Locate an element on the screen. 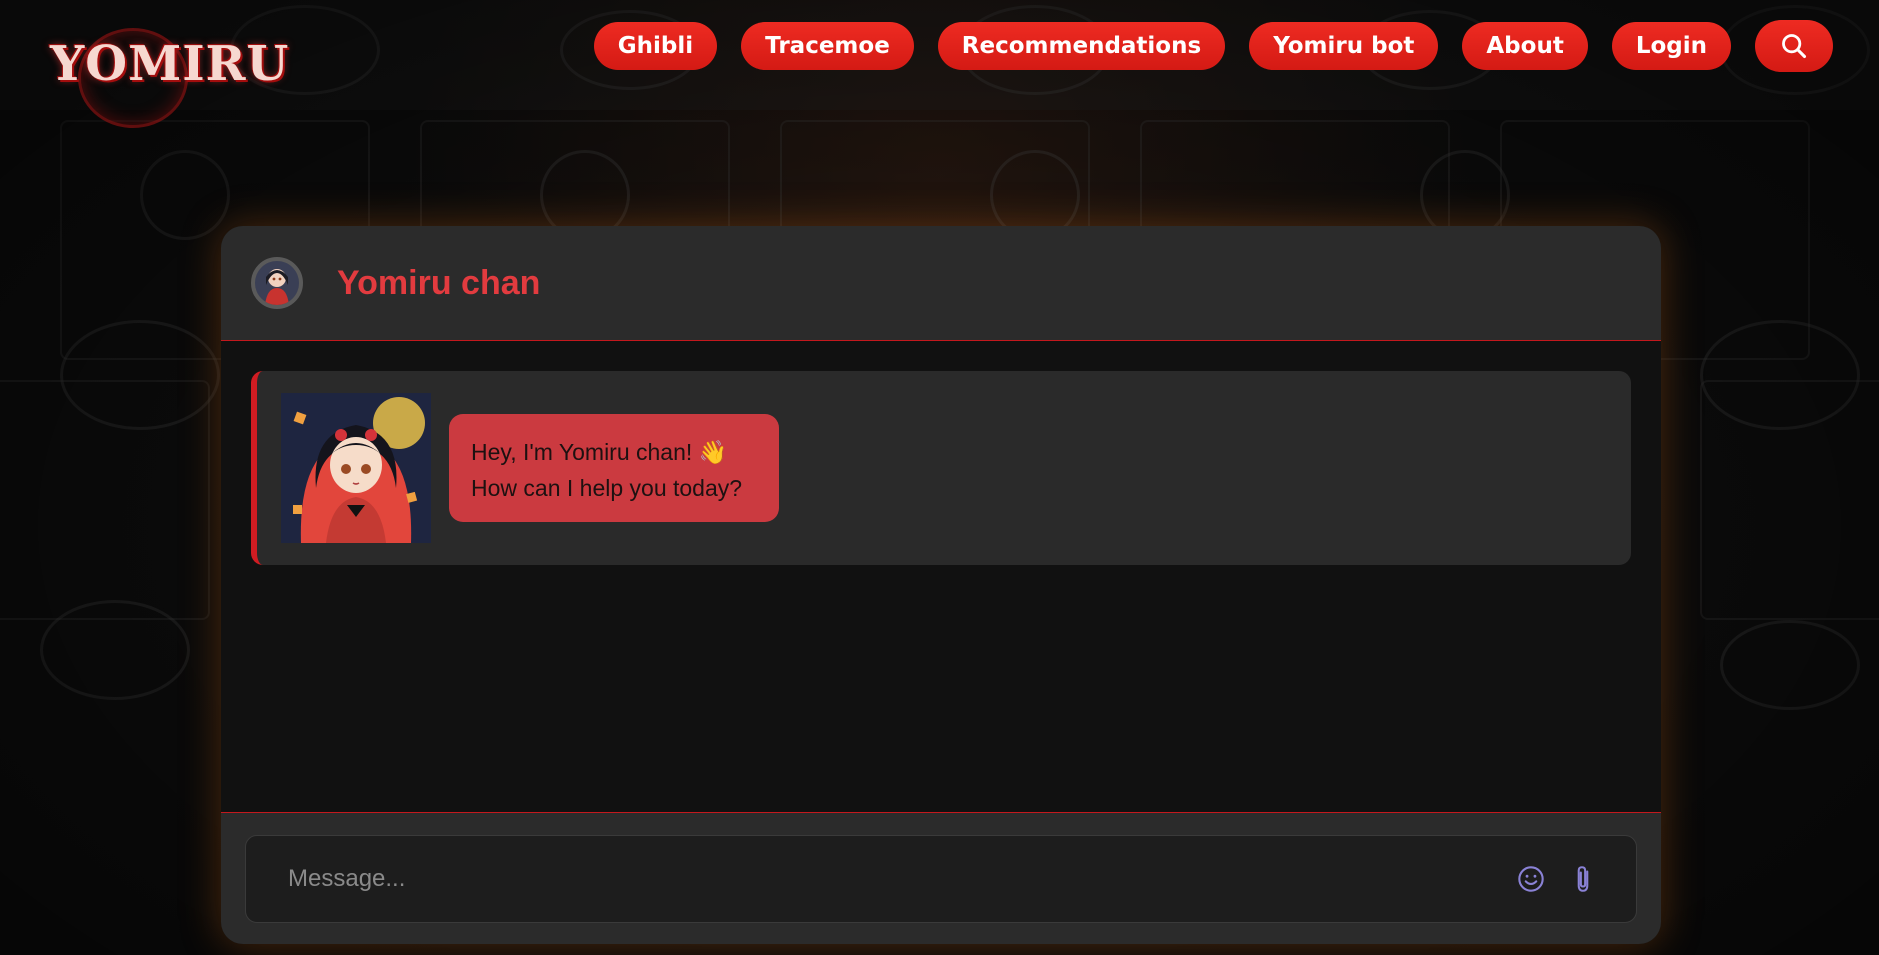 Image resolution: width=1879 pixels, height=955 pixels. paperclip-icon is located at coordinates (1583, 879).